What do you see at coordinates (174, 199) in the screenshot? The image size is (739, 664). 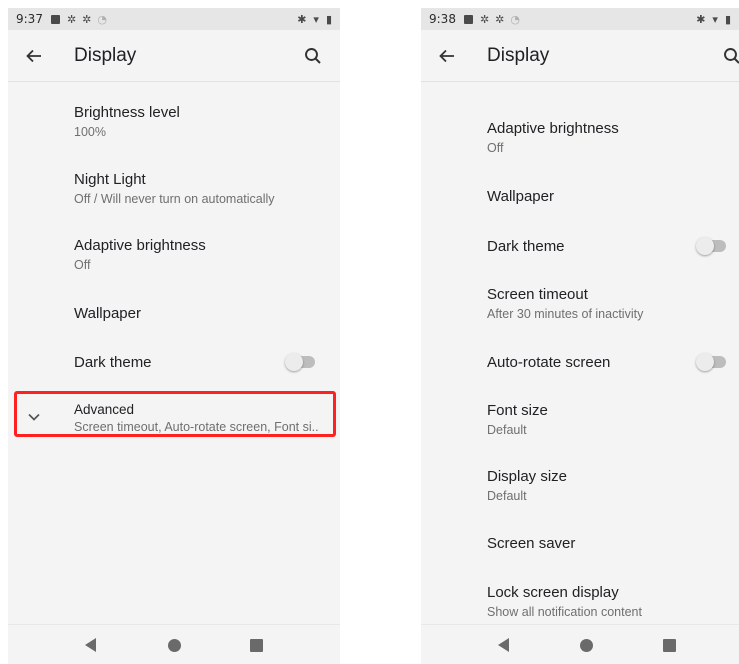 I see `item-summary: Off / Will never turn on automatically` at bounding box center [174, 199].